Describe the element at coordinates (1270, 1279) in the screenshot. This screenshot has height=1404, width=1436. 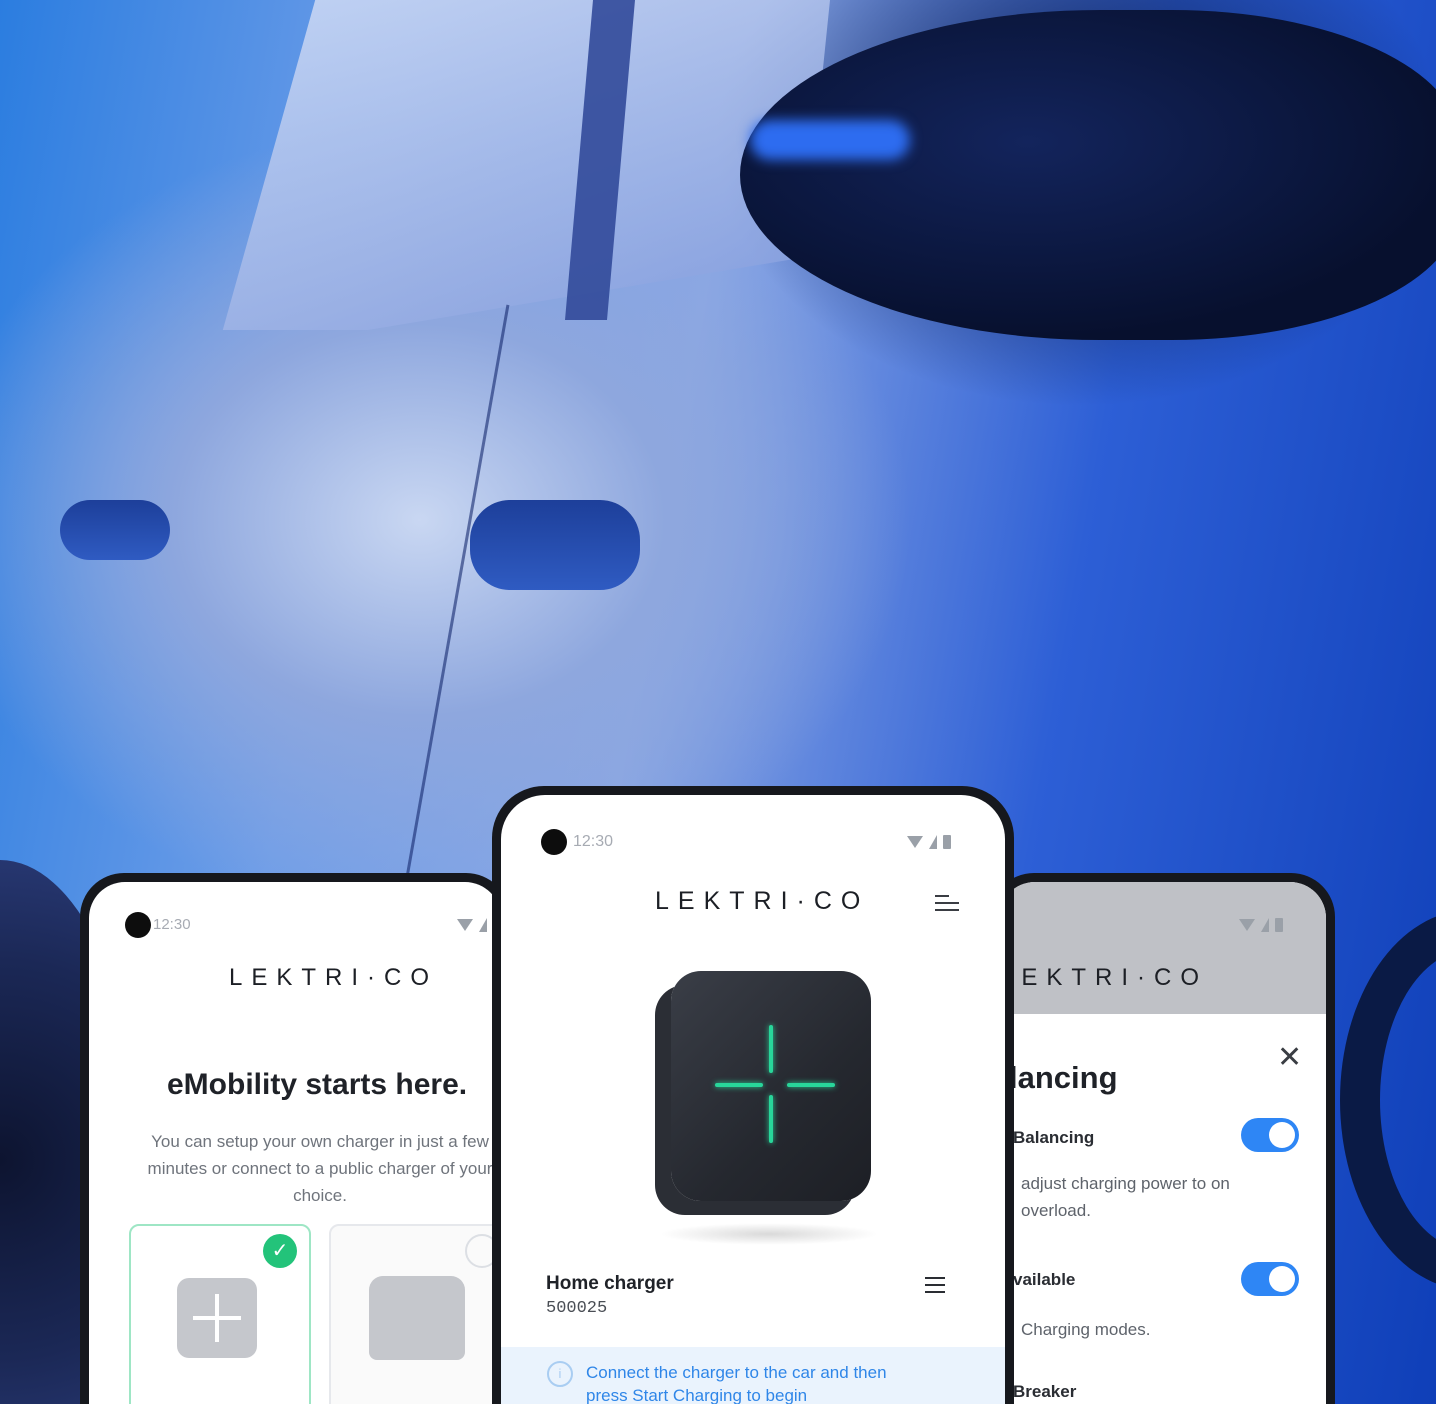
I see `setting-2-toggle` at that location.